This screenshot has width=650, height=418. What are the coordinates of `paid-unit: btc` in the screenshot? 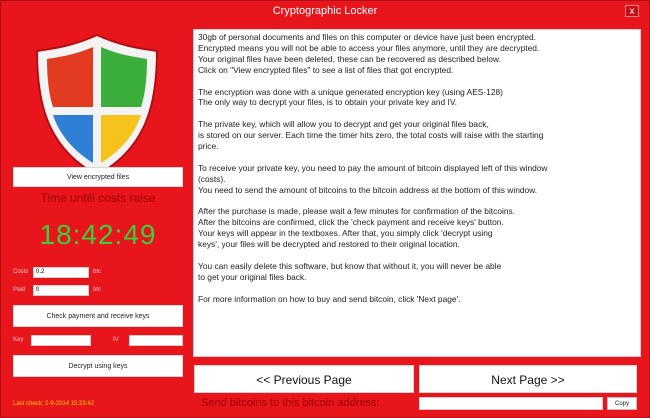 It's located at (97, 290).